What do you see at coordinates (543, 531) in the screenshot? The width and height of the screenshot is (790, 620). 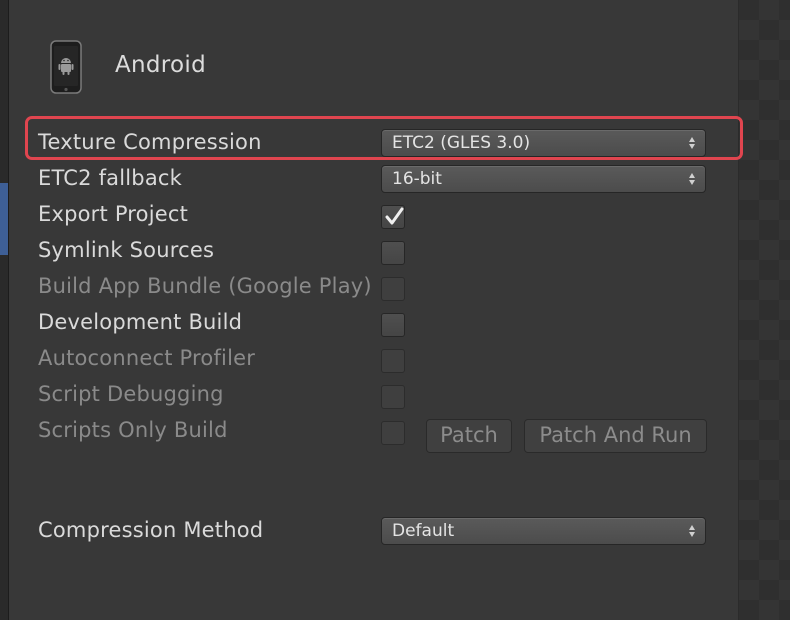 I see `compression-method-dropdown: Default` at bounding box center [543, 531].